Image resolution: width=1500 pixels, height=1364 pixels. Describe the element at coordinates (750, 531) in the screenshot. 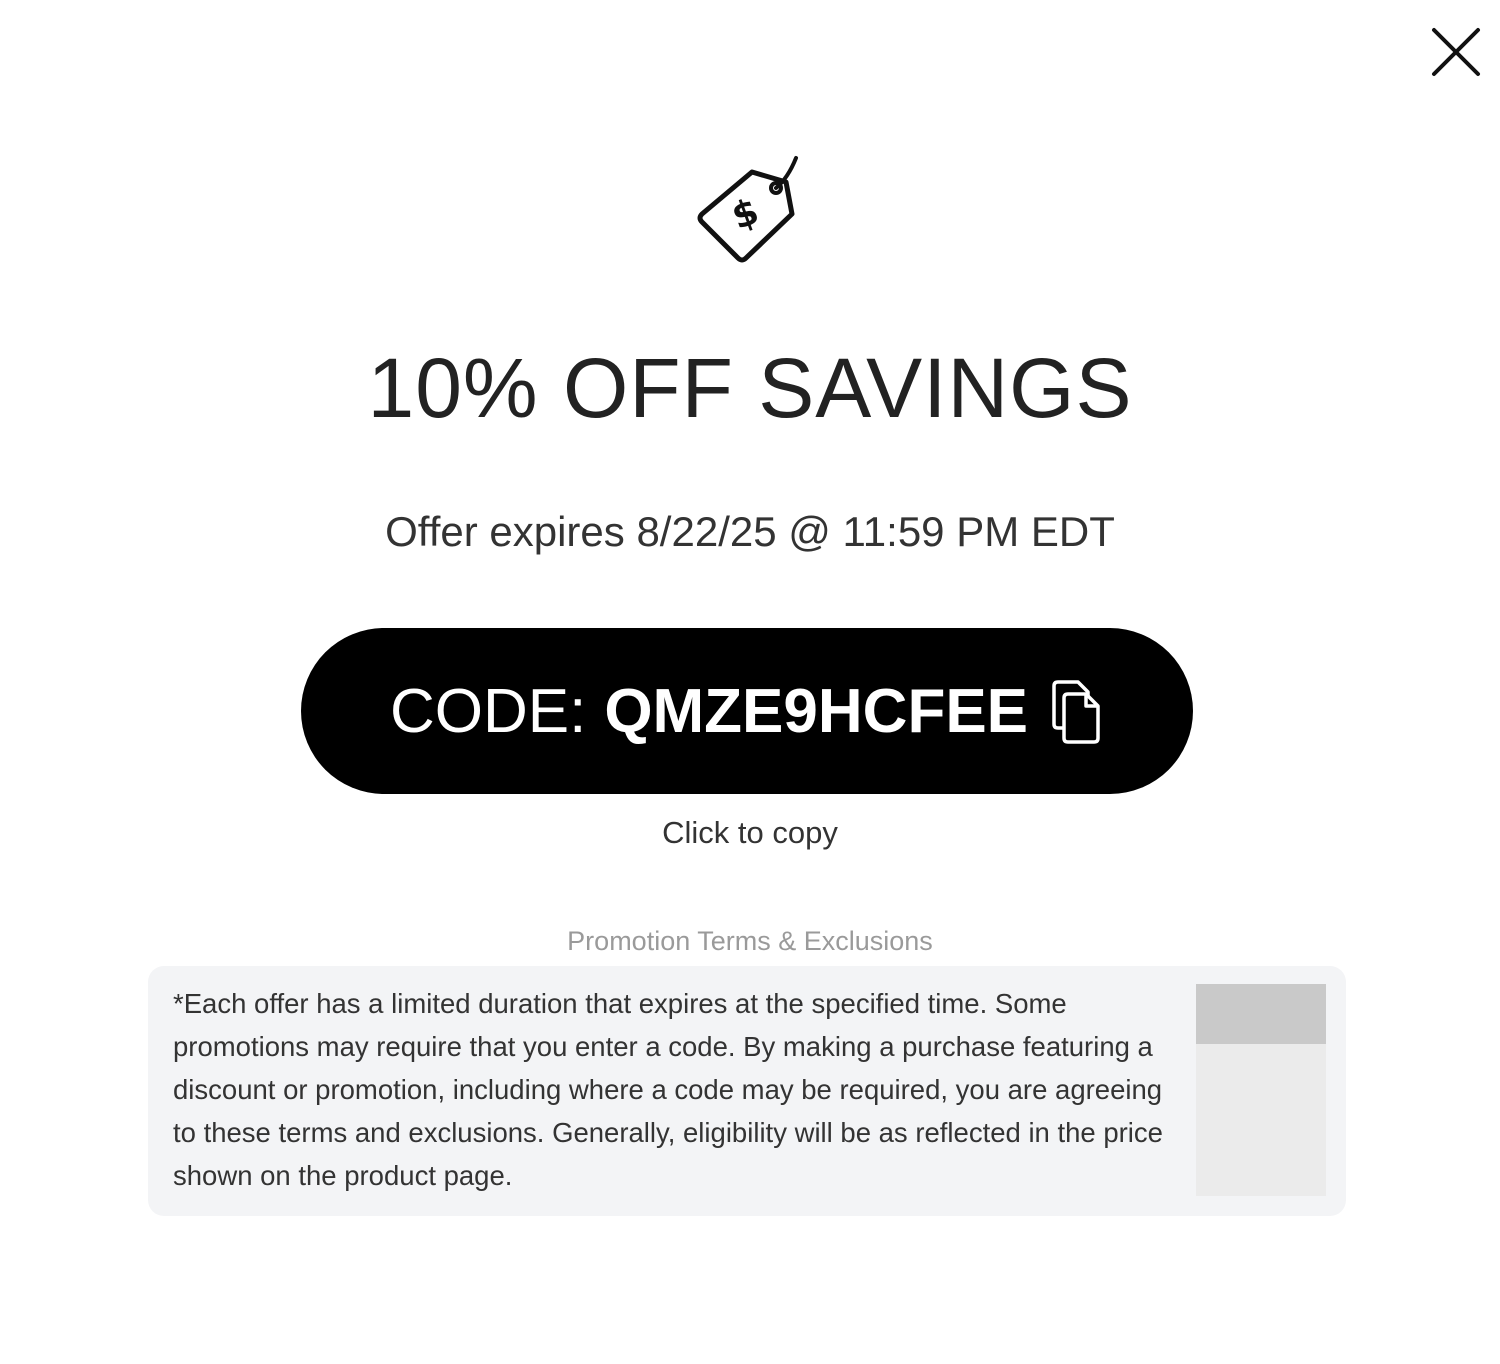

I see `offer-expiration: Offer expires 8/22/25 @ 11:59 PM EDT` at that location.